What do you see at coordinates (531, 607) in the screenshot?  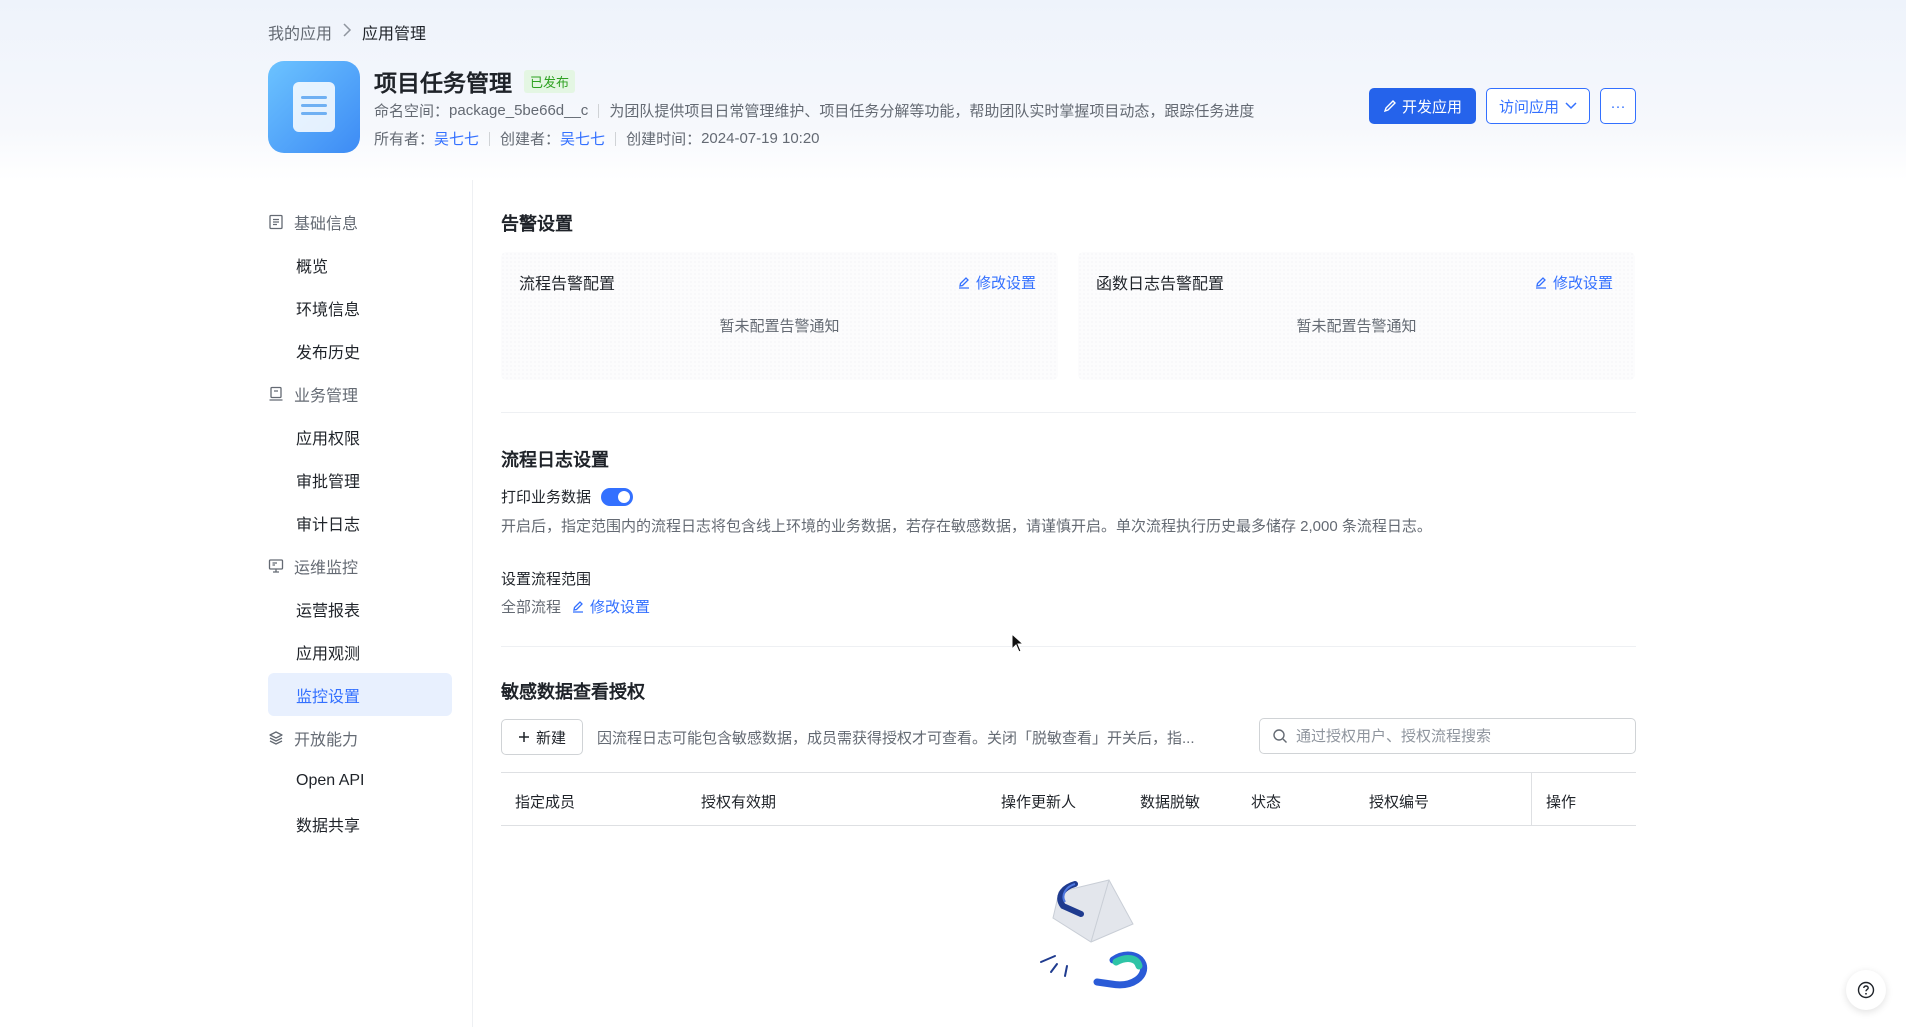 I see `scope-value: 全部流程` at bounding box center [531, 607].